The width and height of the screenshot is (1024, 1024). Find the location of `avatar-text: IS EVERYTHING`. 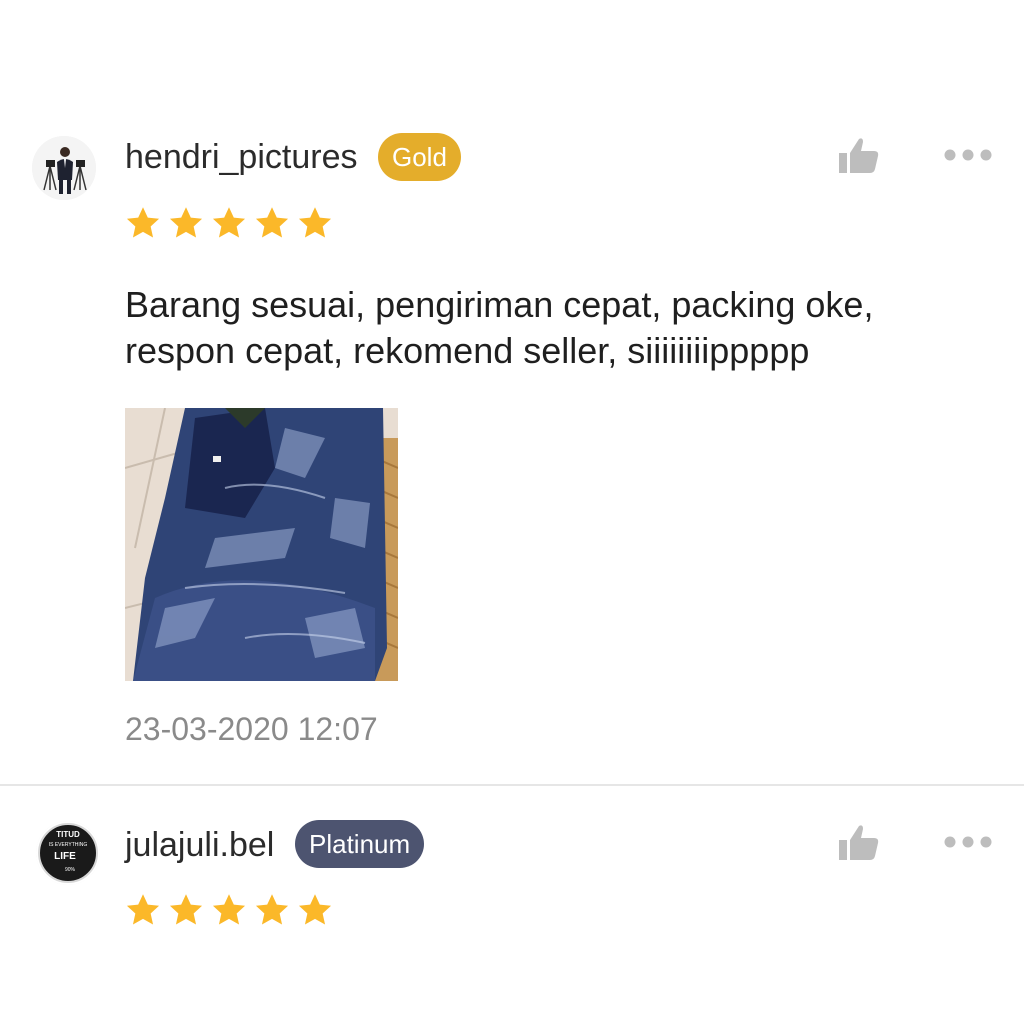

avatar-text: IS EVERYTHING is located at coordinates (68, 845).